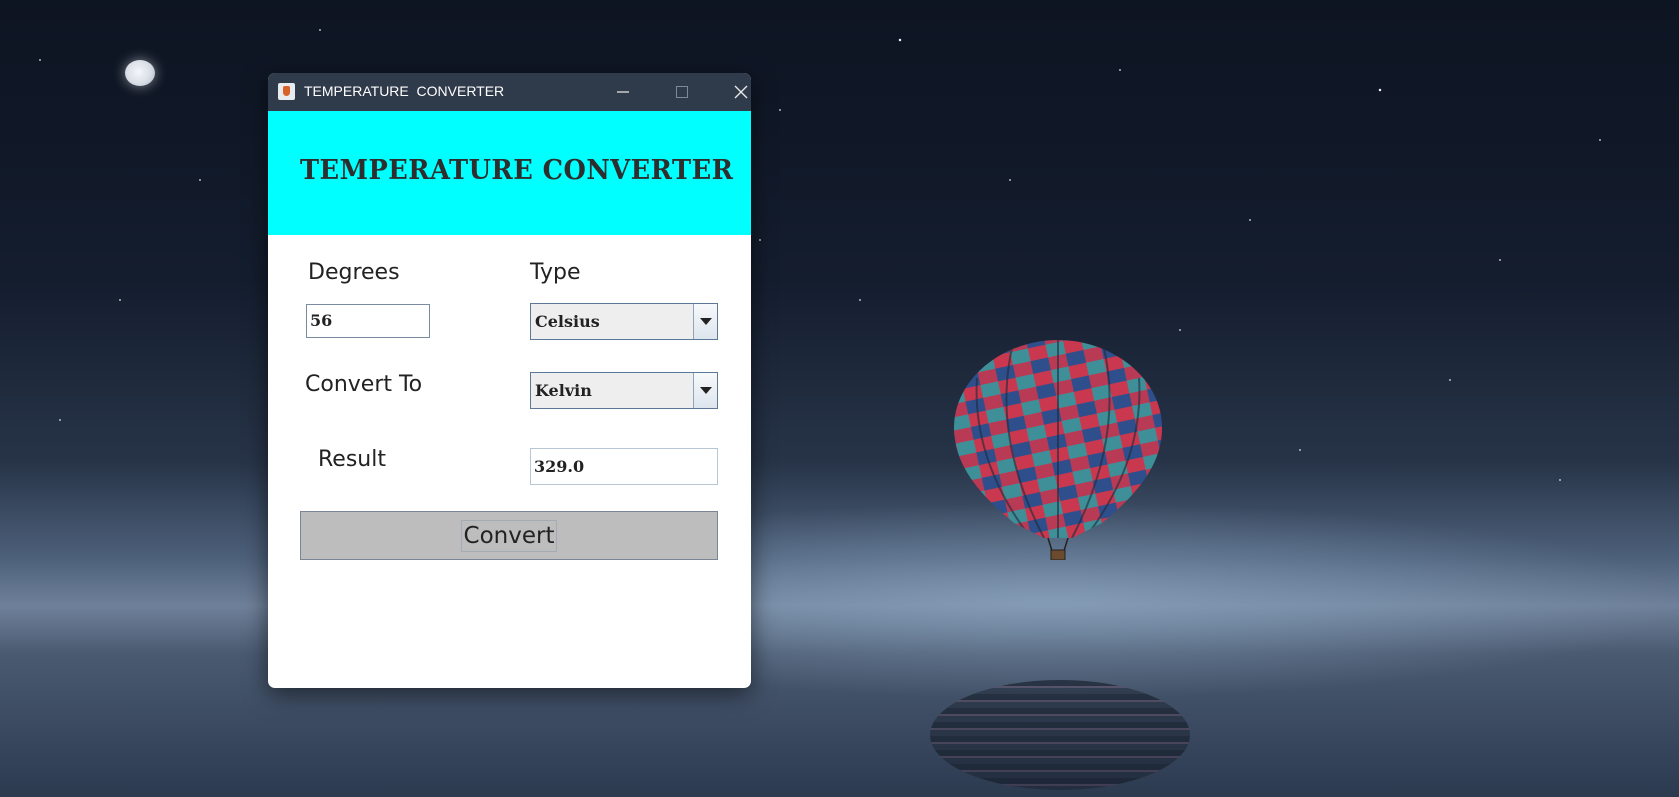  Describe the element at coordinates (368, 321) in the screenshot. I see `degrees-input: 56` at that location.